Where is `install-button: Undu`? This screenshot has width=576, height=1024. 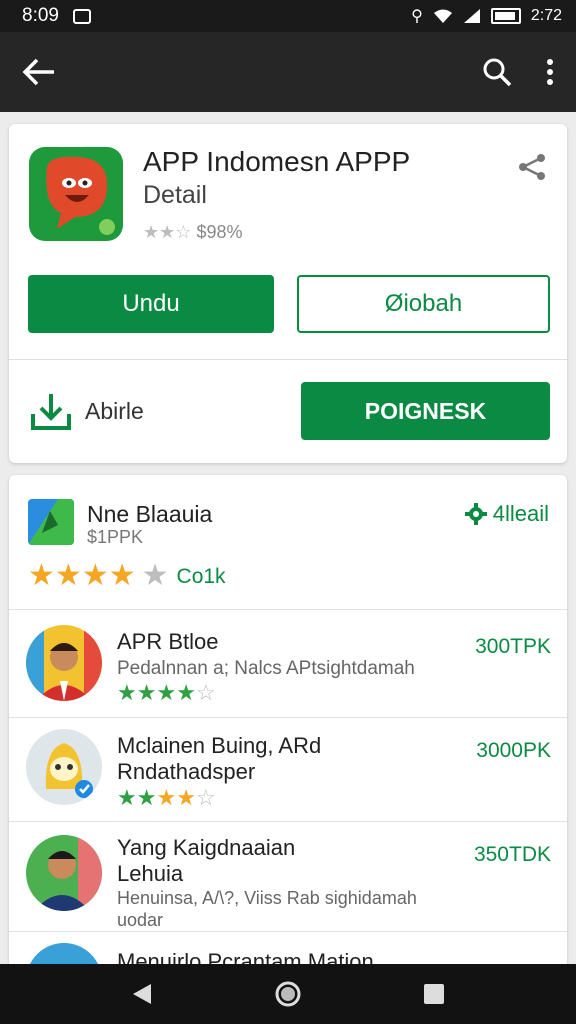 install-button: Undu is located at coordinates (151, 304).